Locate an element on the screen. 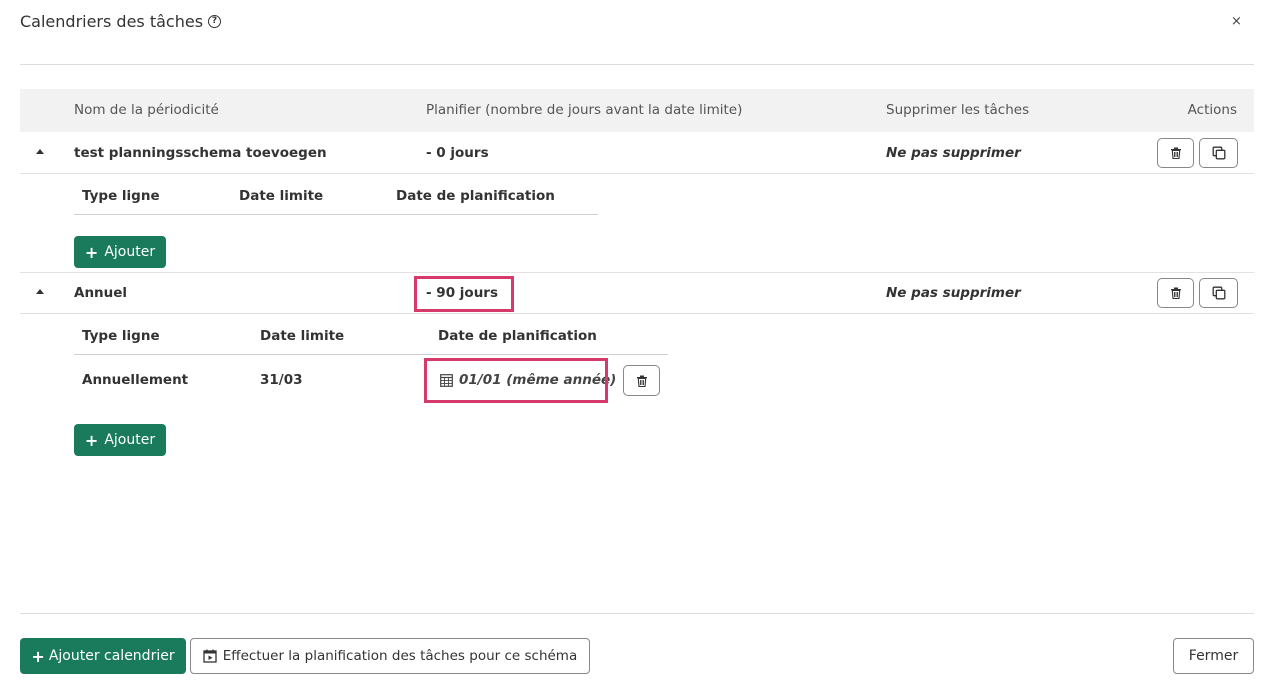 Image resolution: width=1271 pixels, height=692 pixels. dialog-title: Calendriers des tâches ? is located at coordinates (121, 21).